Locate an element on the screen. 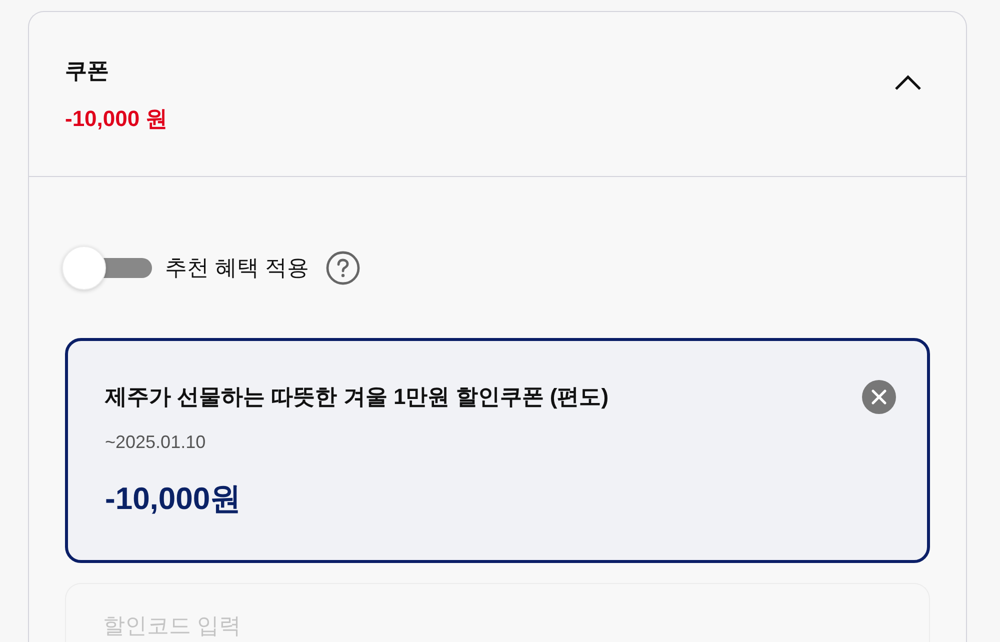 This screenshot has height=642, width=1000. chevron-up-icon is located at coordinates (908, 83).